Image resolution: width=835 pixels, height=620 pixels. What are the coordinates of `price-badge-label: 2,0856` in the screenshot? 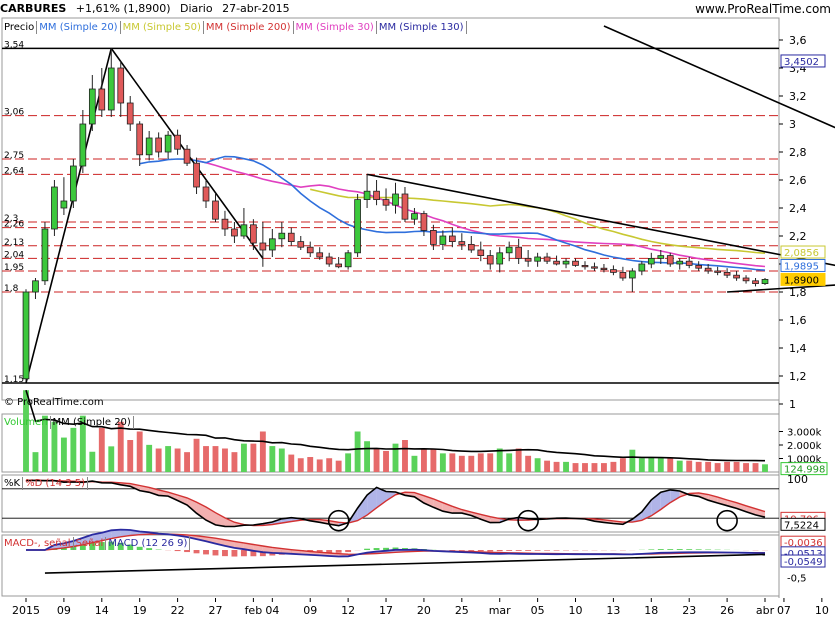 It's located at (801, 253).